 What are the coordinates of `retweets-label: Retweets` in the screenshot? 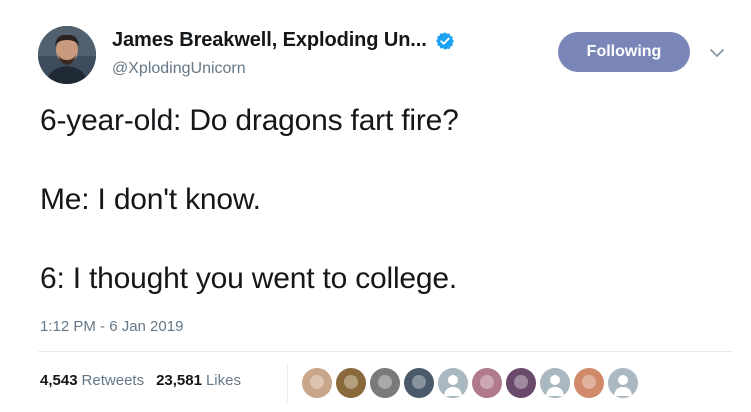 It's located at (113, 380).